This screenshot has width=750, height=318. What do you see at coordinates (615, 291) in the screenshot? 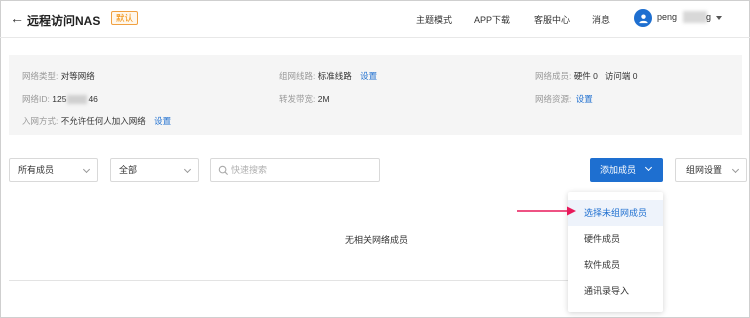
I see `menu-item-import-contacts: 通讯录导入` at bounding box center [615, 291].